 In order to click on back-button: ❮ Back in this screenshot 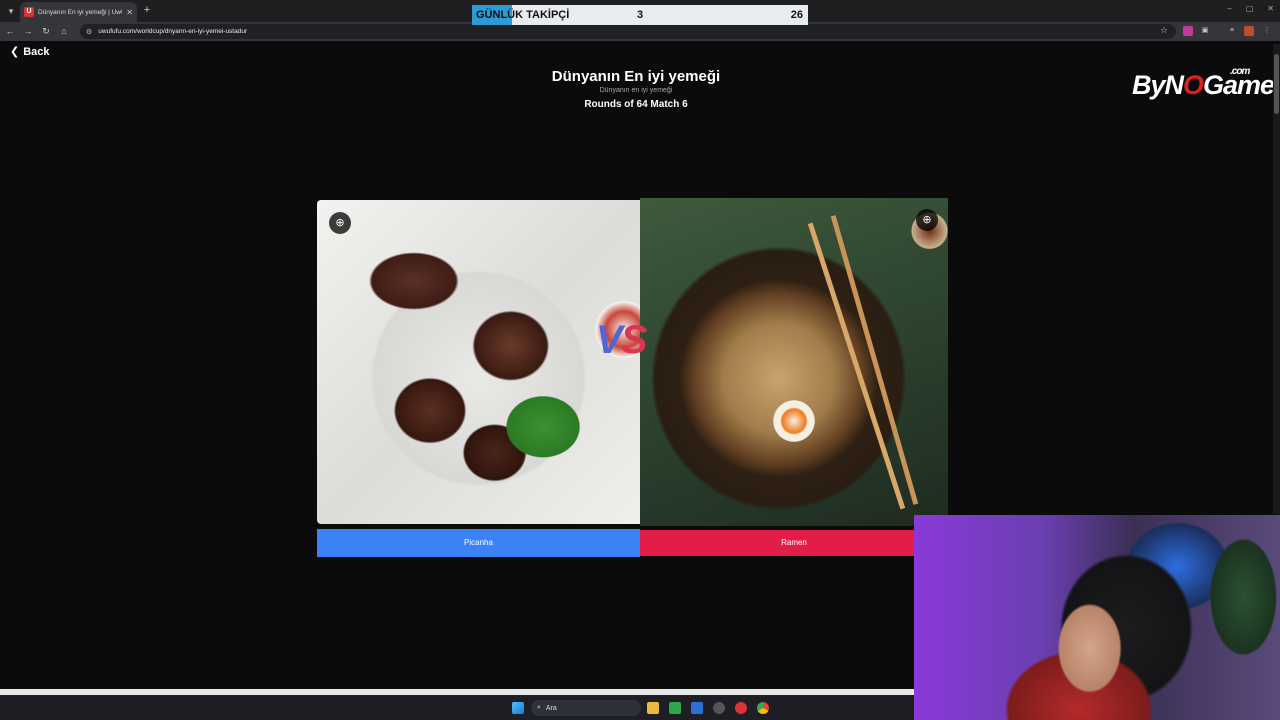, I will do `click(30, 52)`.